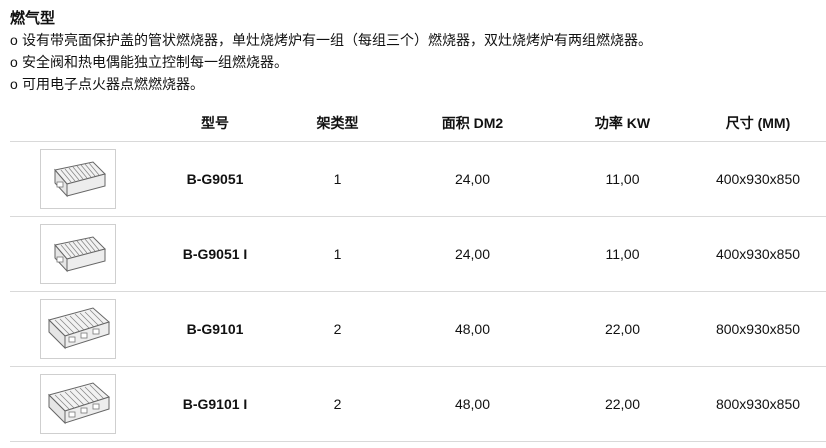  What do you see at coordinates (622, 123) in the screenshot?
I see `header-power: 功率 KW` at bounding box center [622, 123].